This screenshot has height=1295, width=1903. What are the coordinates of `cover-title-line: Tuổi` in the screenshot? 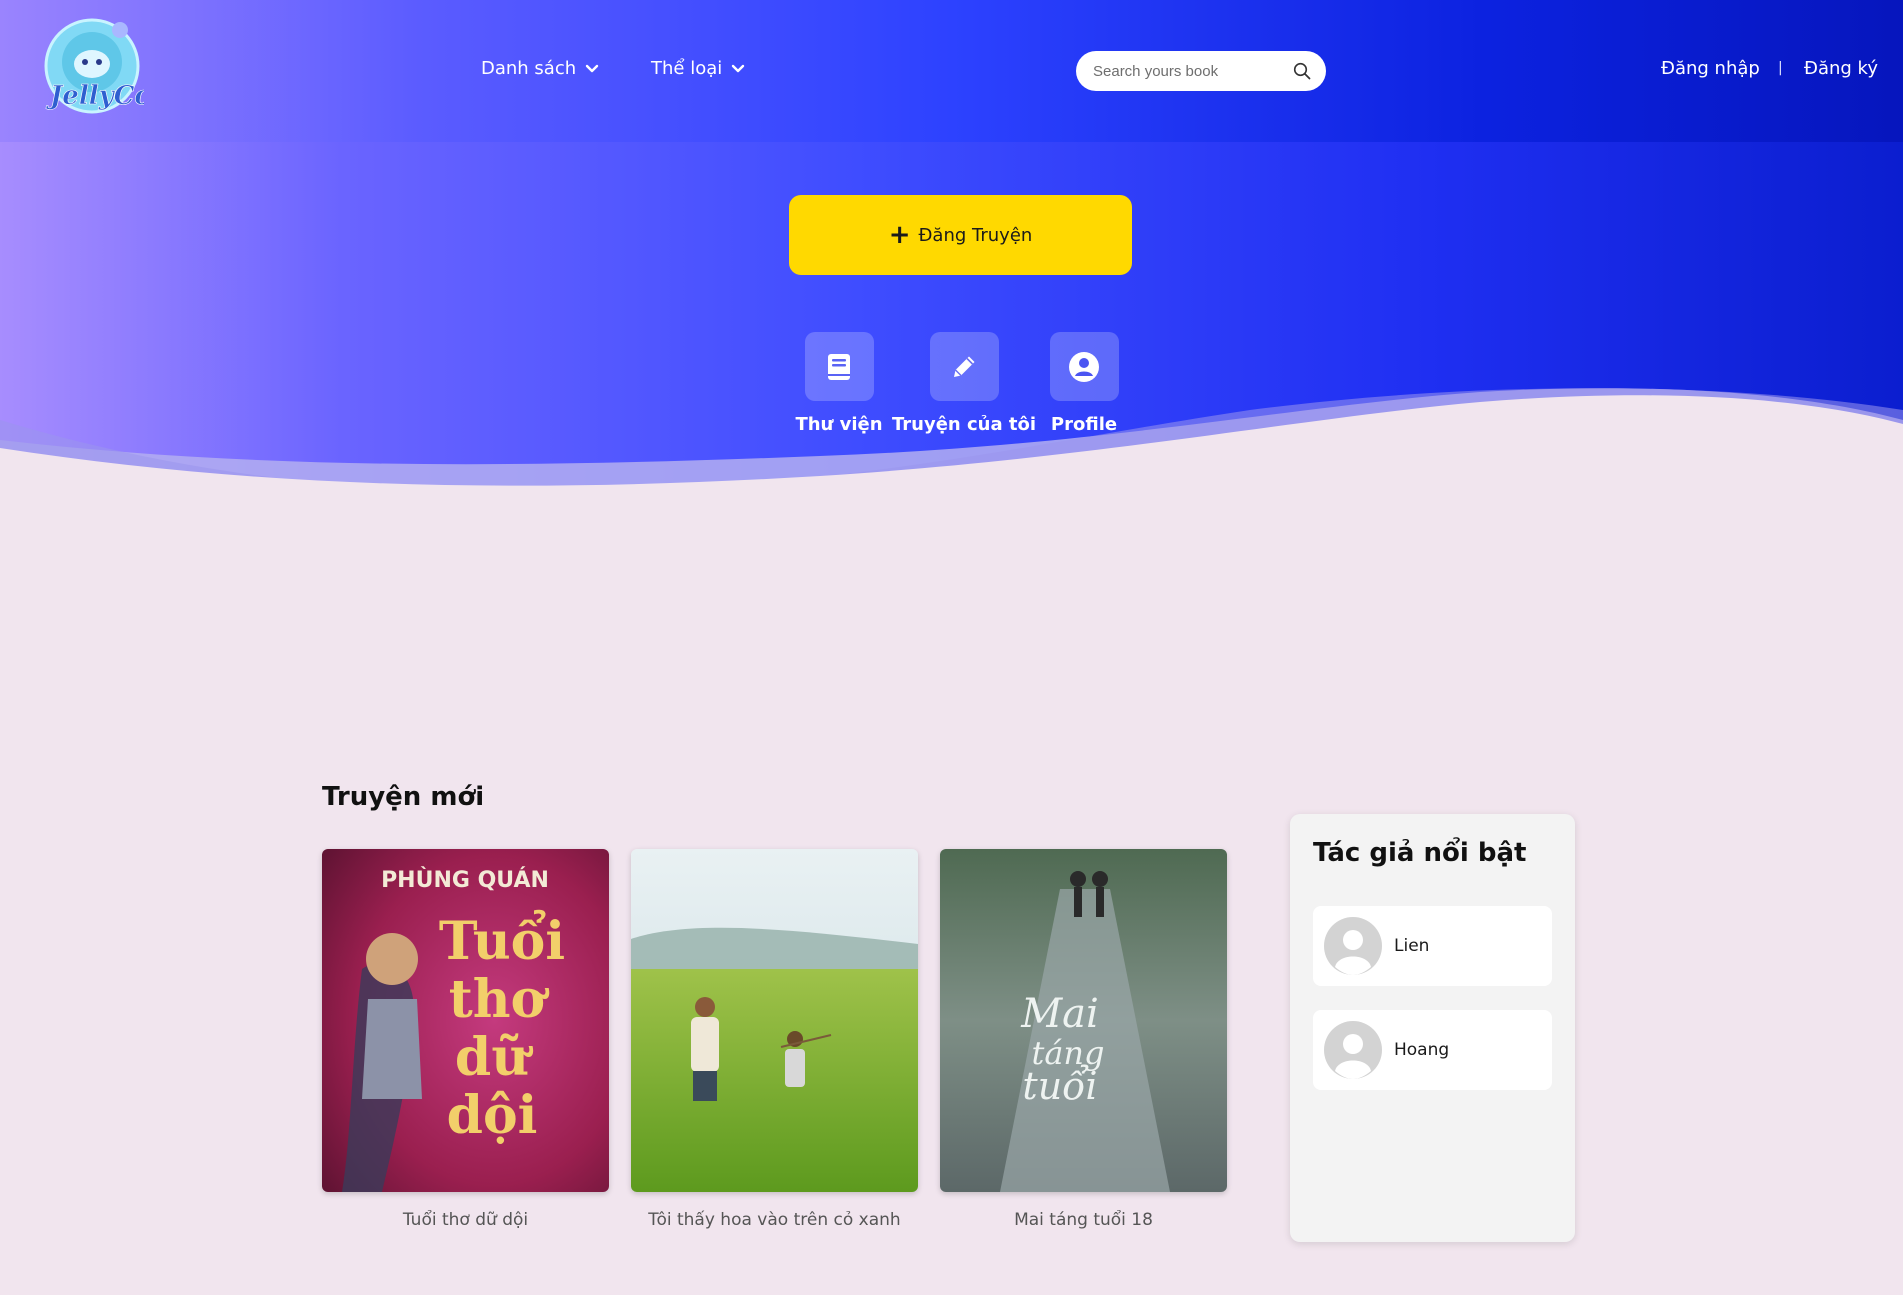 It's located at (502, 941).